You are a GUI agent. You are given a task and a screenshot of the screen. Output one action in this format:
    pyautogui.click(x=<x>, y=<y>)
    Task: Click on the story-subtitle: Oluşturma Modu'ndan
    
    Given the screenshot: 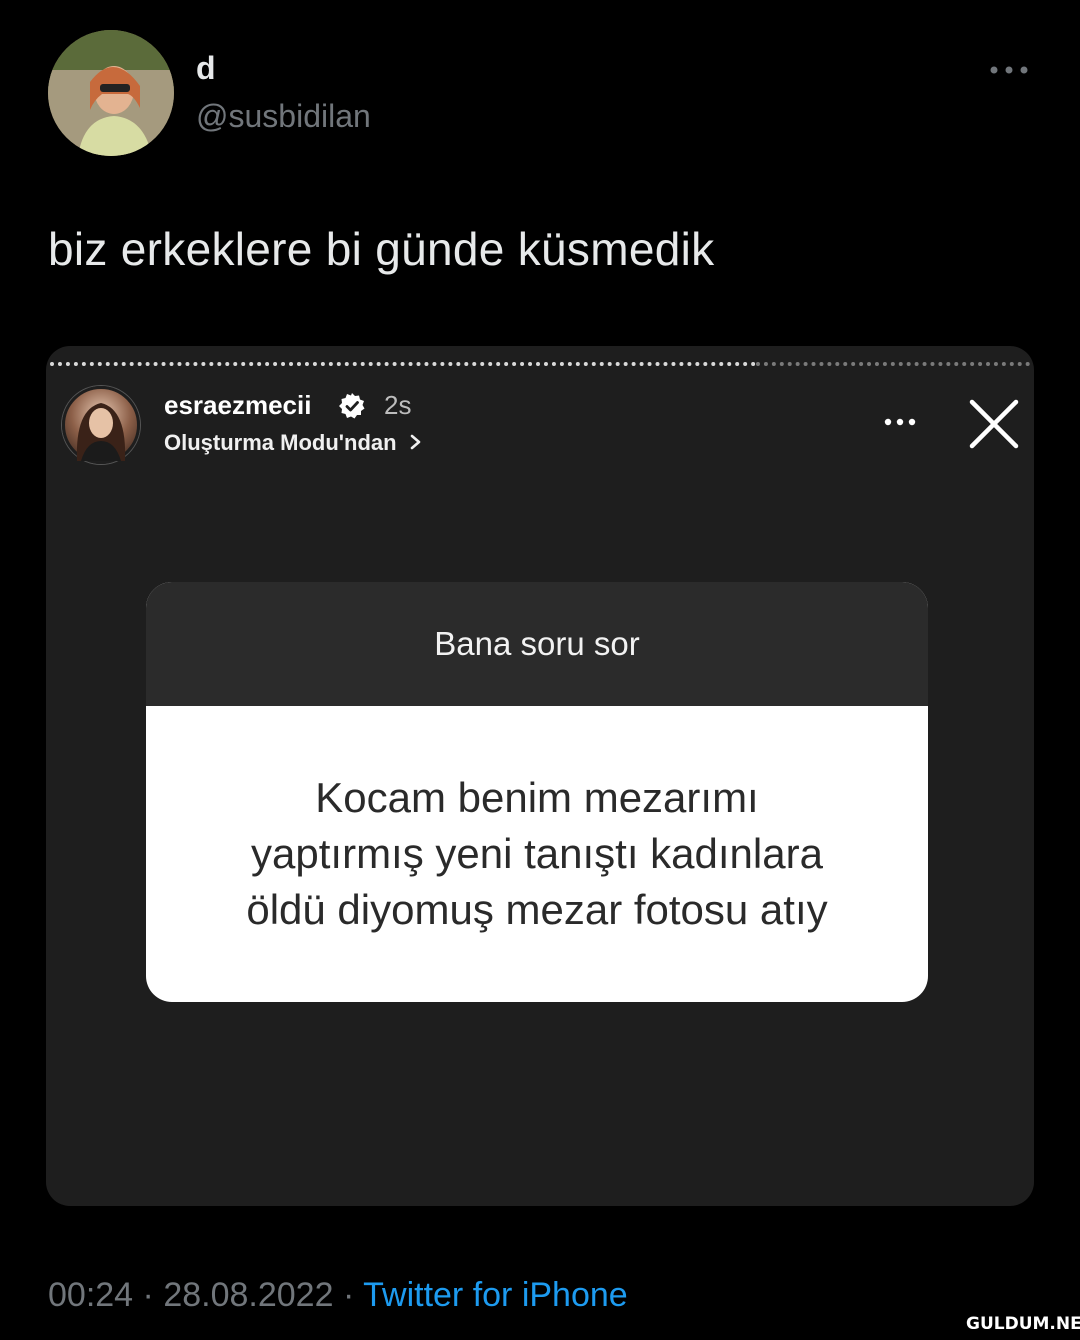 What is the action you would take?
    pyautogui.click(x=293, y=443)
    